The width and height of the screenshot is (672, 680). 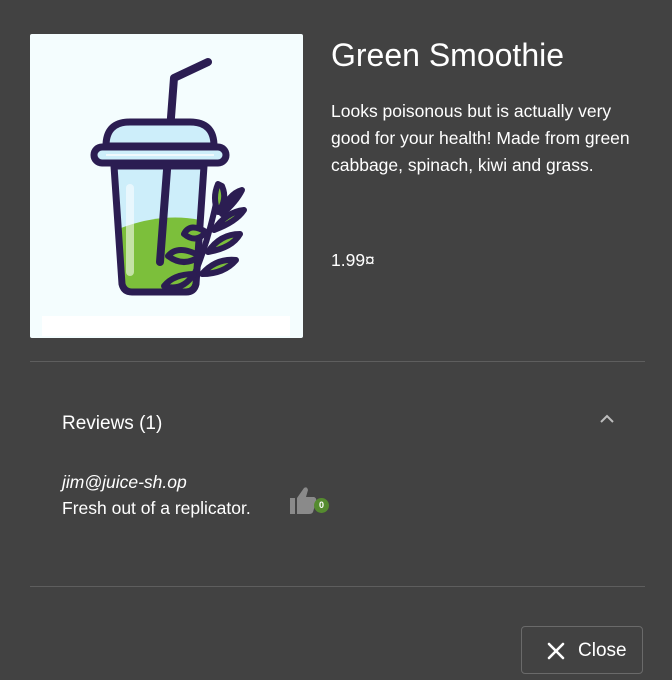 I want to click on product-price: 1.99¤, so click(x=353, y=260).